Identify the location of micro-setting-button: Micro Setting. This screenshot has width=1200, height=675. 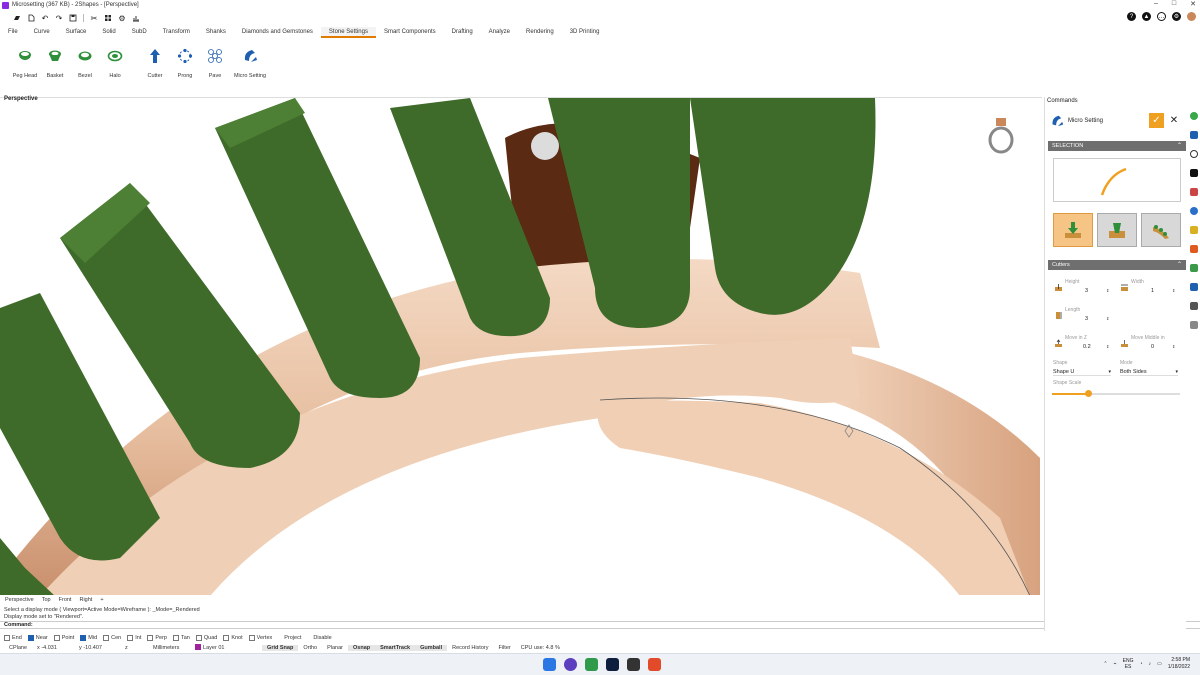
(250, 66).